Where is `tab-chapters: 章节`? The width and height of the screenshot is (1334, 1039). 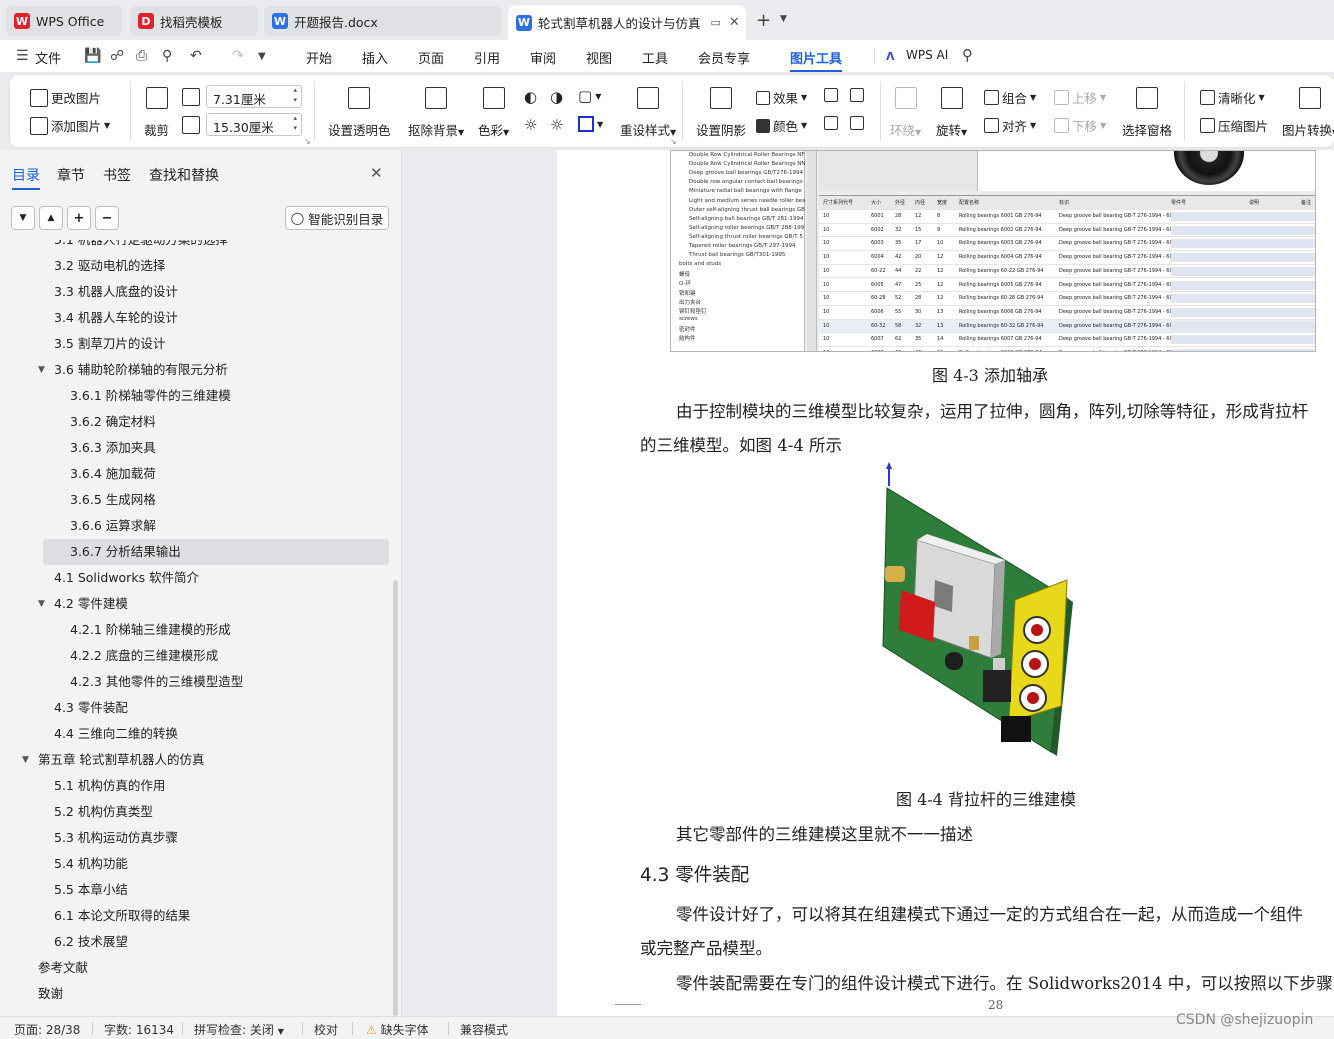 tab-chapters: 章节 is located at coordinates (71, 175).